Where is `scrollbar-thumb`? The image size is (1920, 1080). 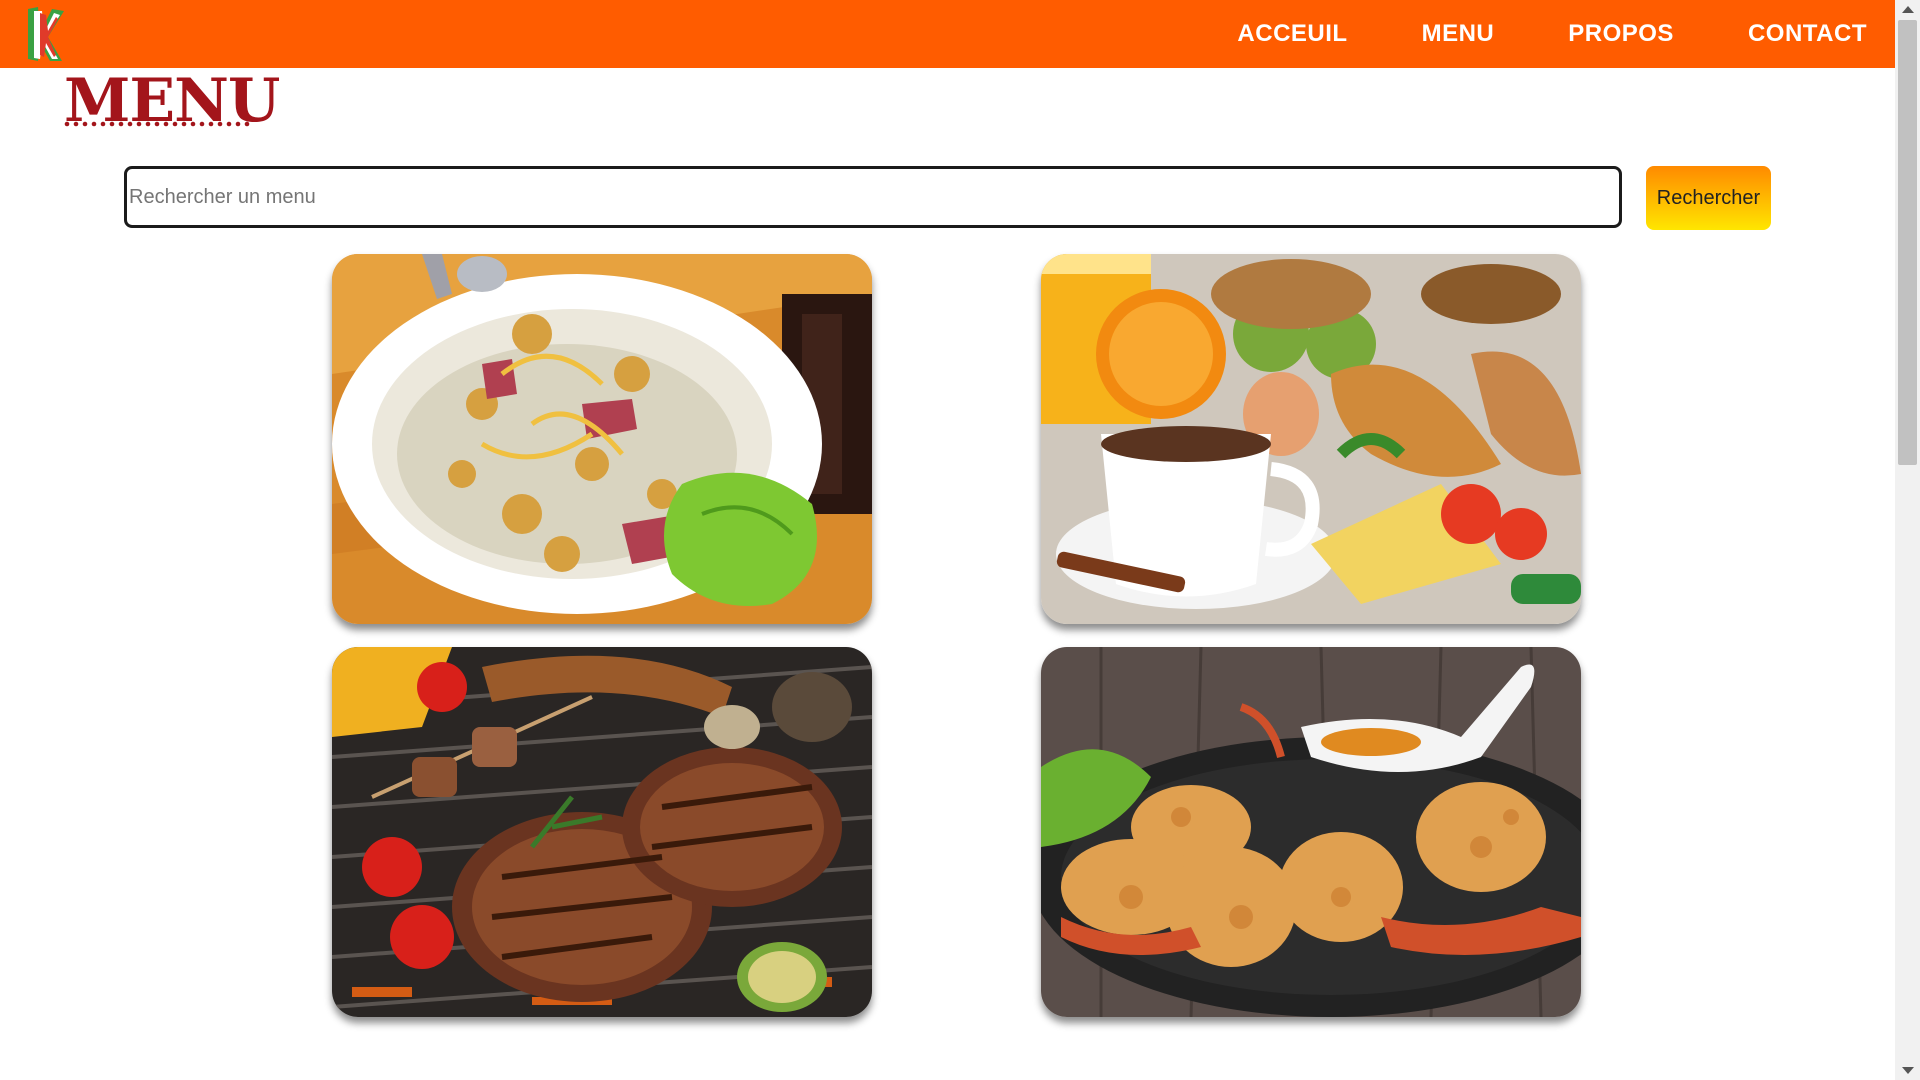 scrollbar-thumb is located at coordinates (1907, 242).